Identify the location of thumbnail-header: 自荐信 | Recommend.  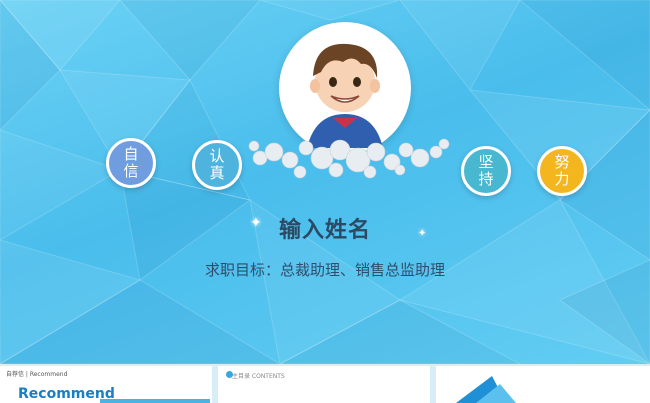
(37, 374).